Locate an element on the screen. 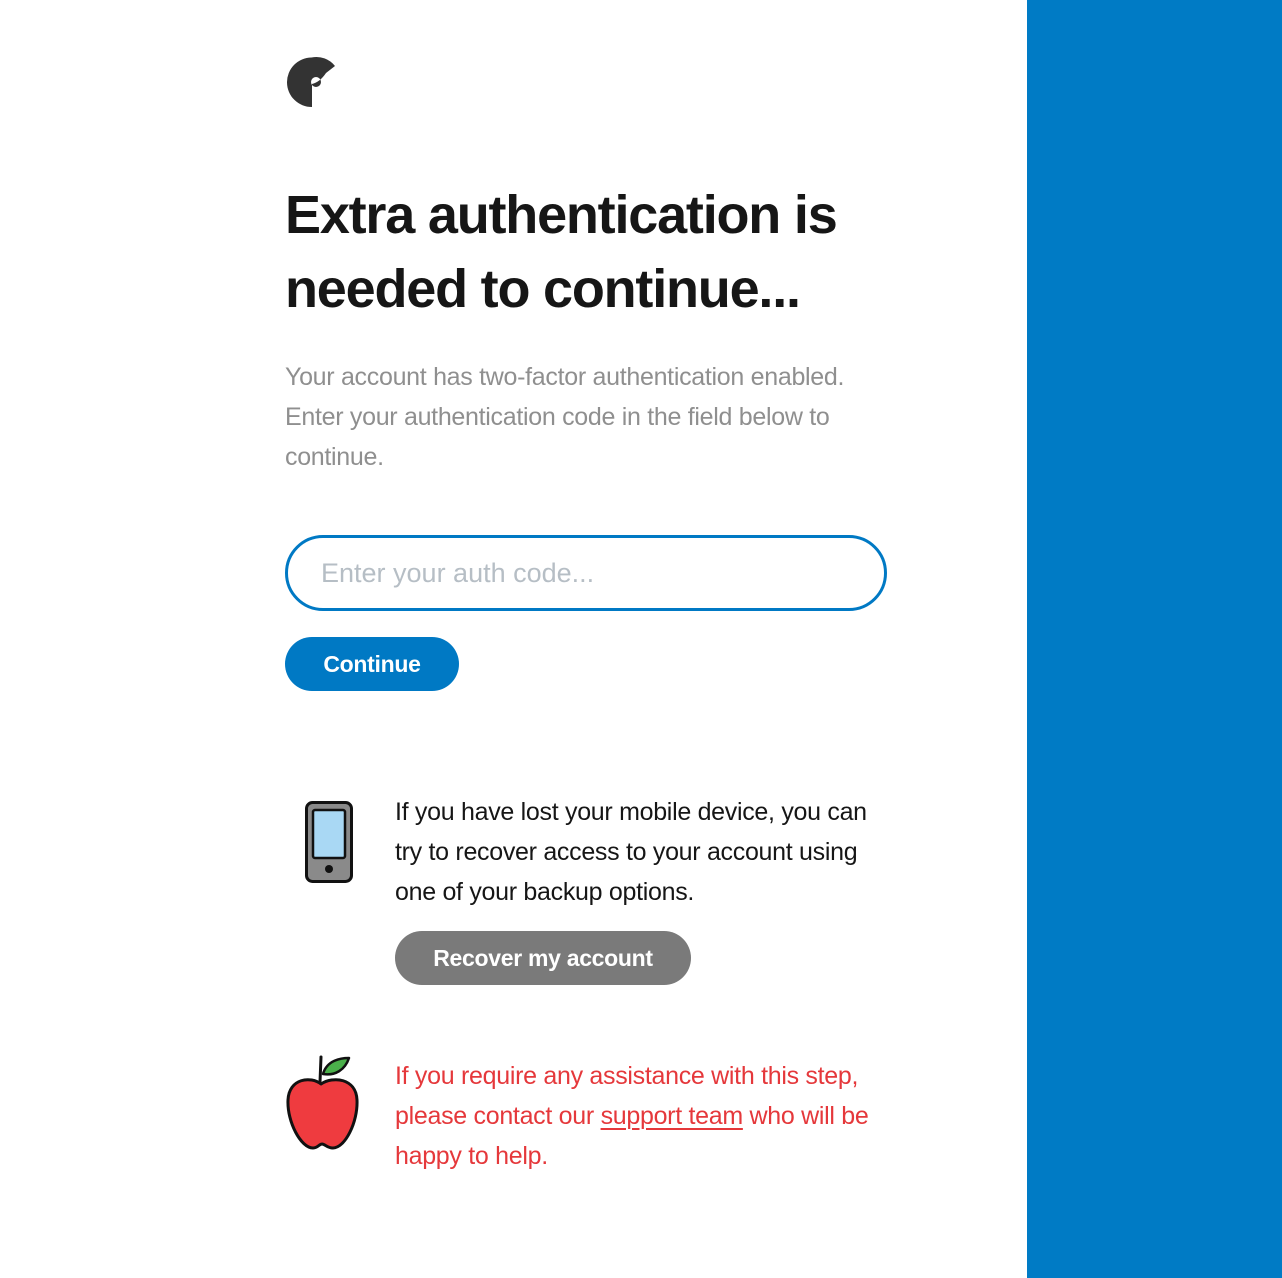  auth-code-input is located at coordinates (586, 573).